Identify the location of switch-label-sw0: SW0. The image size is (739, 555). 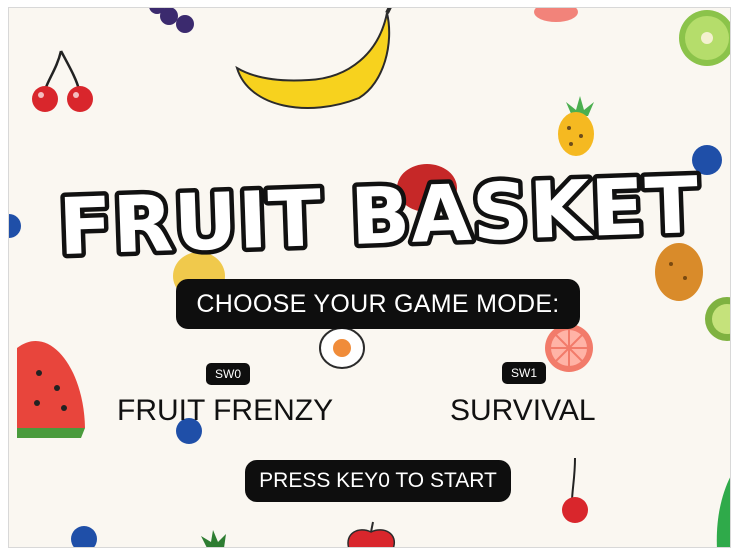
(228, 374).